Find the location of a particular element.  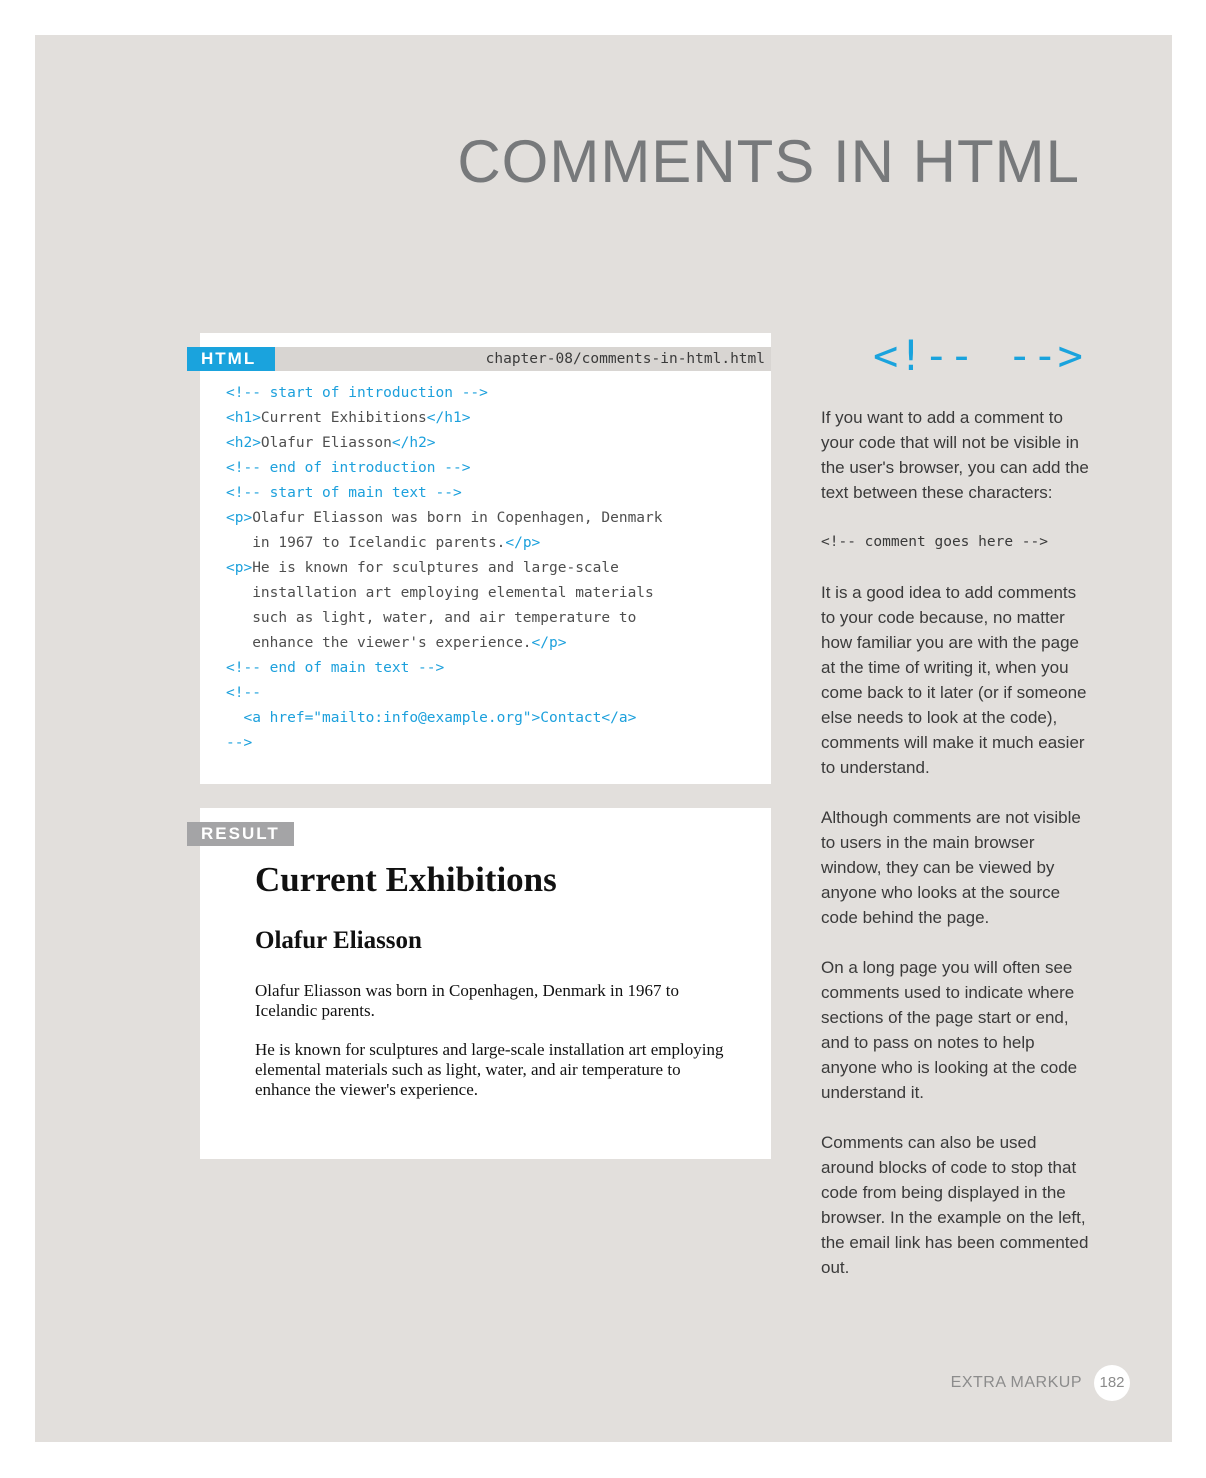

code-line: --> is located at coordinates (444, 743).